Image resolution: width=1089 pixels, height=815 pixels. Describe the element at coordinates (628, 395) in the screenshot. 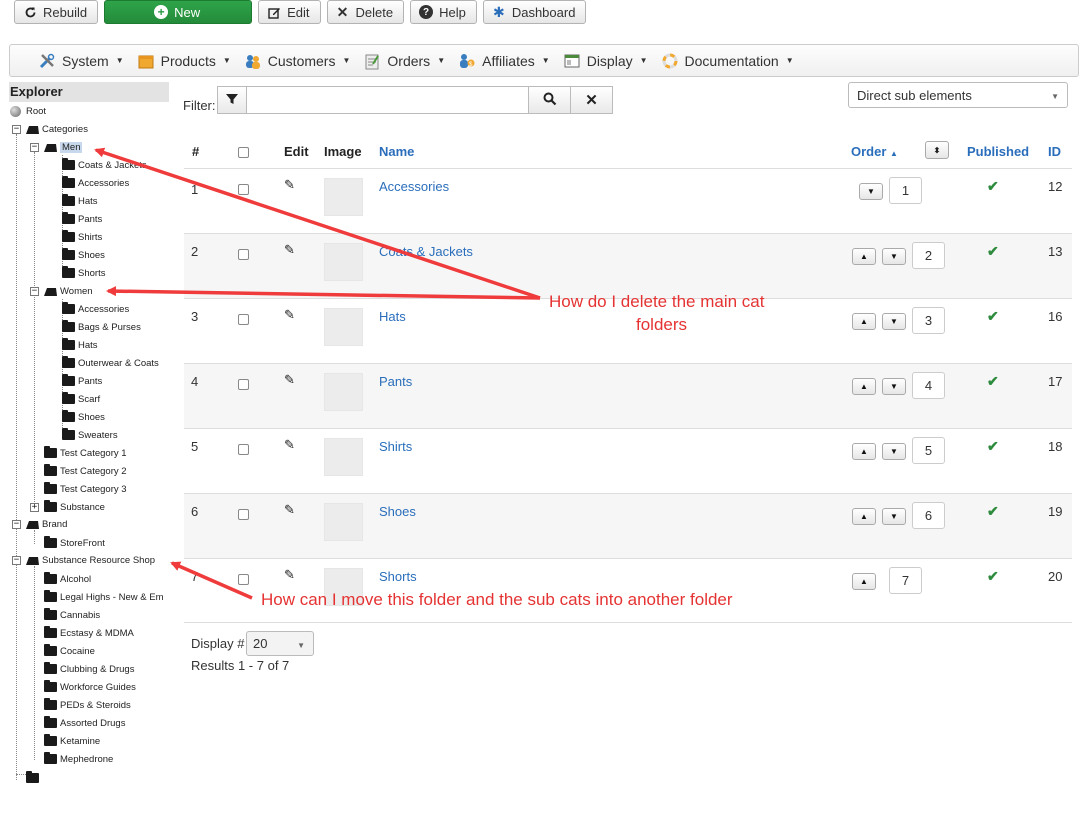

I see `table-row: 4 ✎ Pants ▲ ▼ 4 ✔ 17` at that location.